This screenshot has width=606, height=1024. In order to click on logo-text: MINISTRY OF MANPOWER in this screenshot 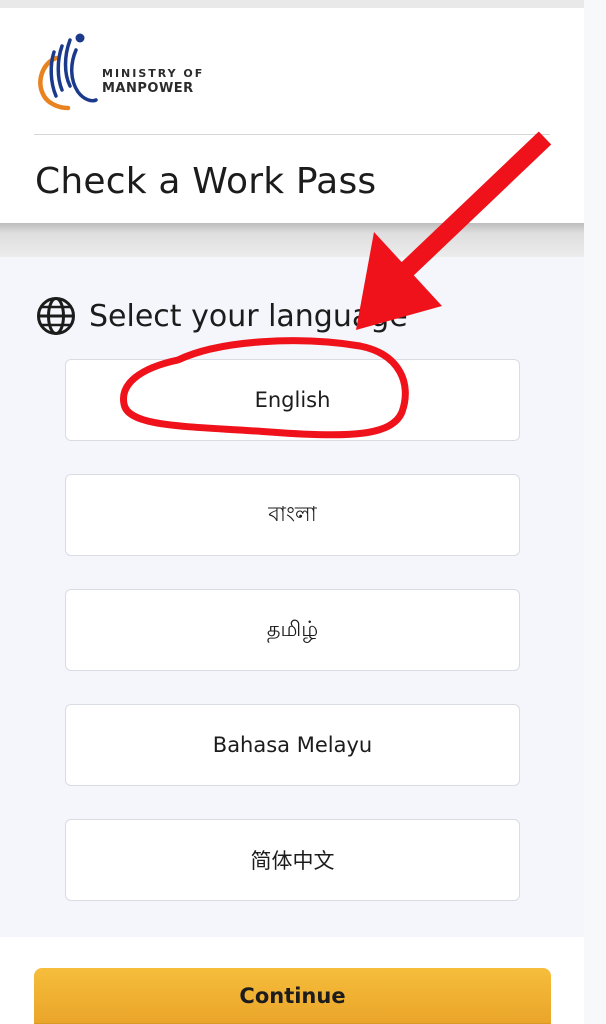, I will do `click(153, 81)`.